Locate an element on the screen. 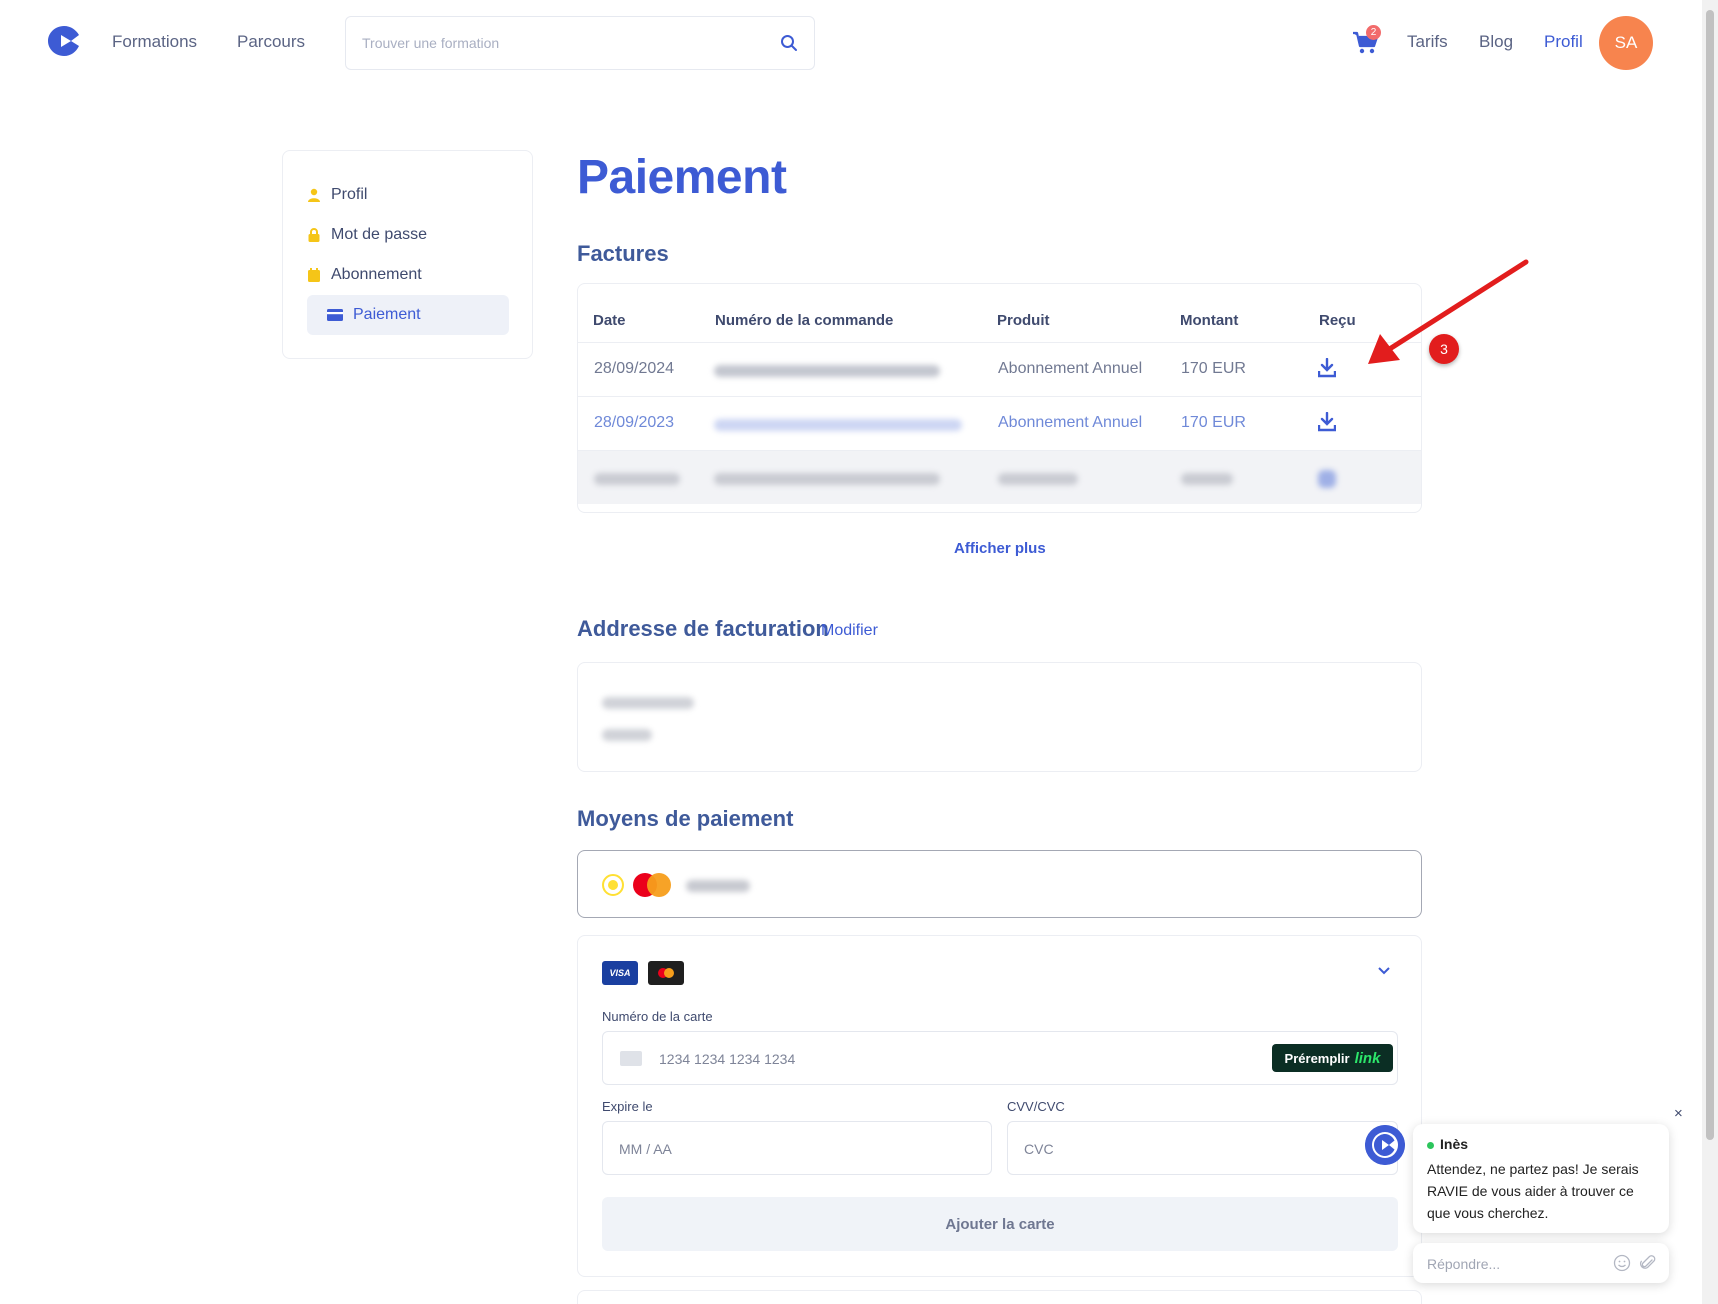  card-icon is located at coordinates (631, 1058).